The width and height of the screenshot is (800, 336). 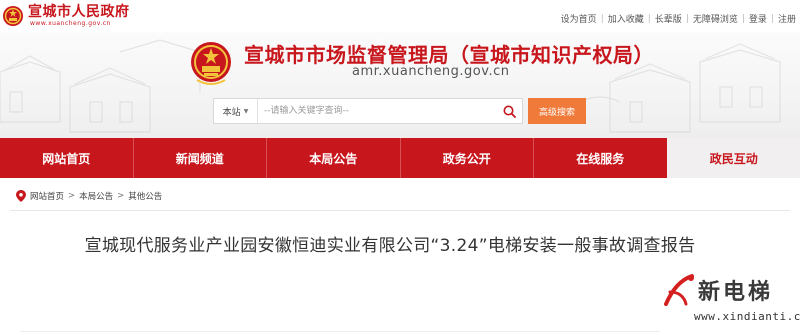 What do you see at coordinates (715, 18) in the screenshot?
I see `accessibility-link: 无障碍浏览` at bounding box center [715, 18].